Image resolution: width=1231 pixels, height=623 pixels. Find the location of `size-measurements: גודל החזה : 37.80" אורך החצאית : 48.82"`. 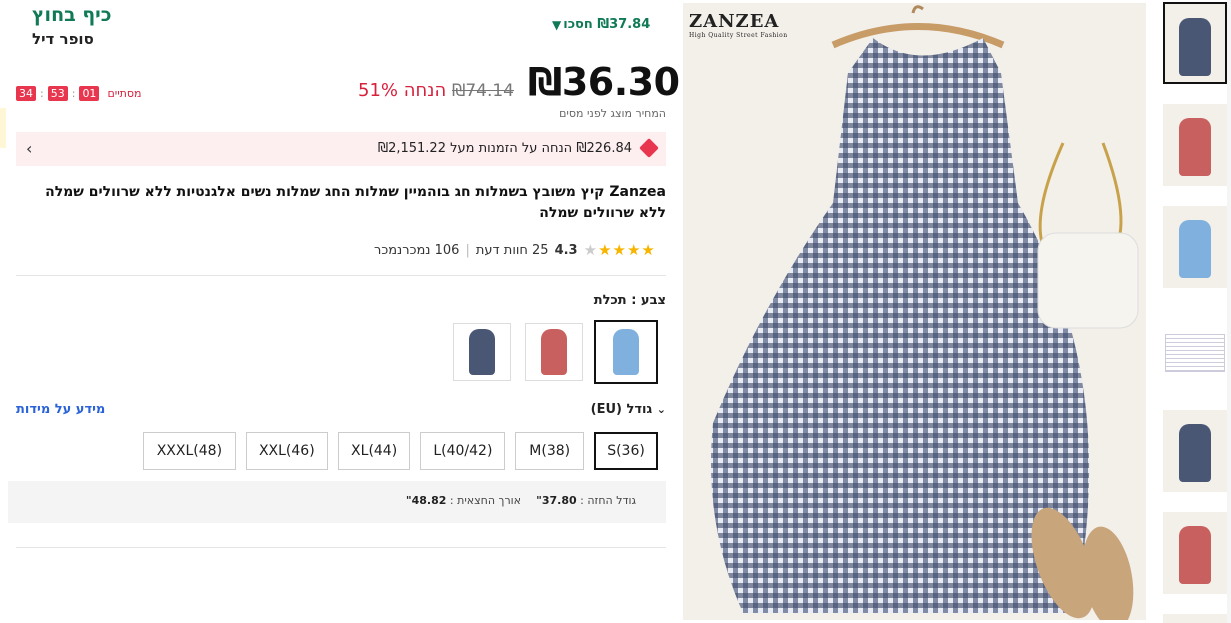

size-measurements: גודל החזה : 37.80" אורך החצאית : 48.82" is located at coordinates (337, 502).